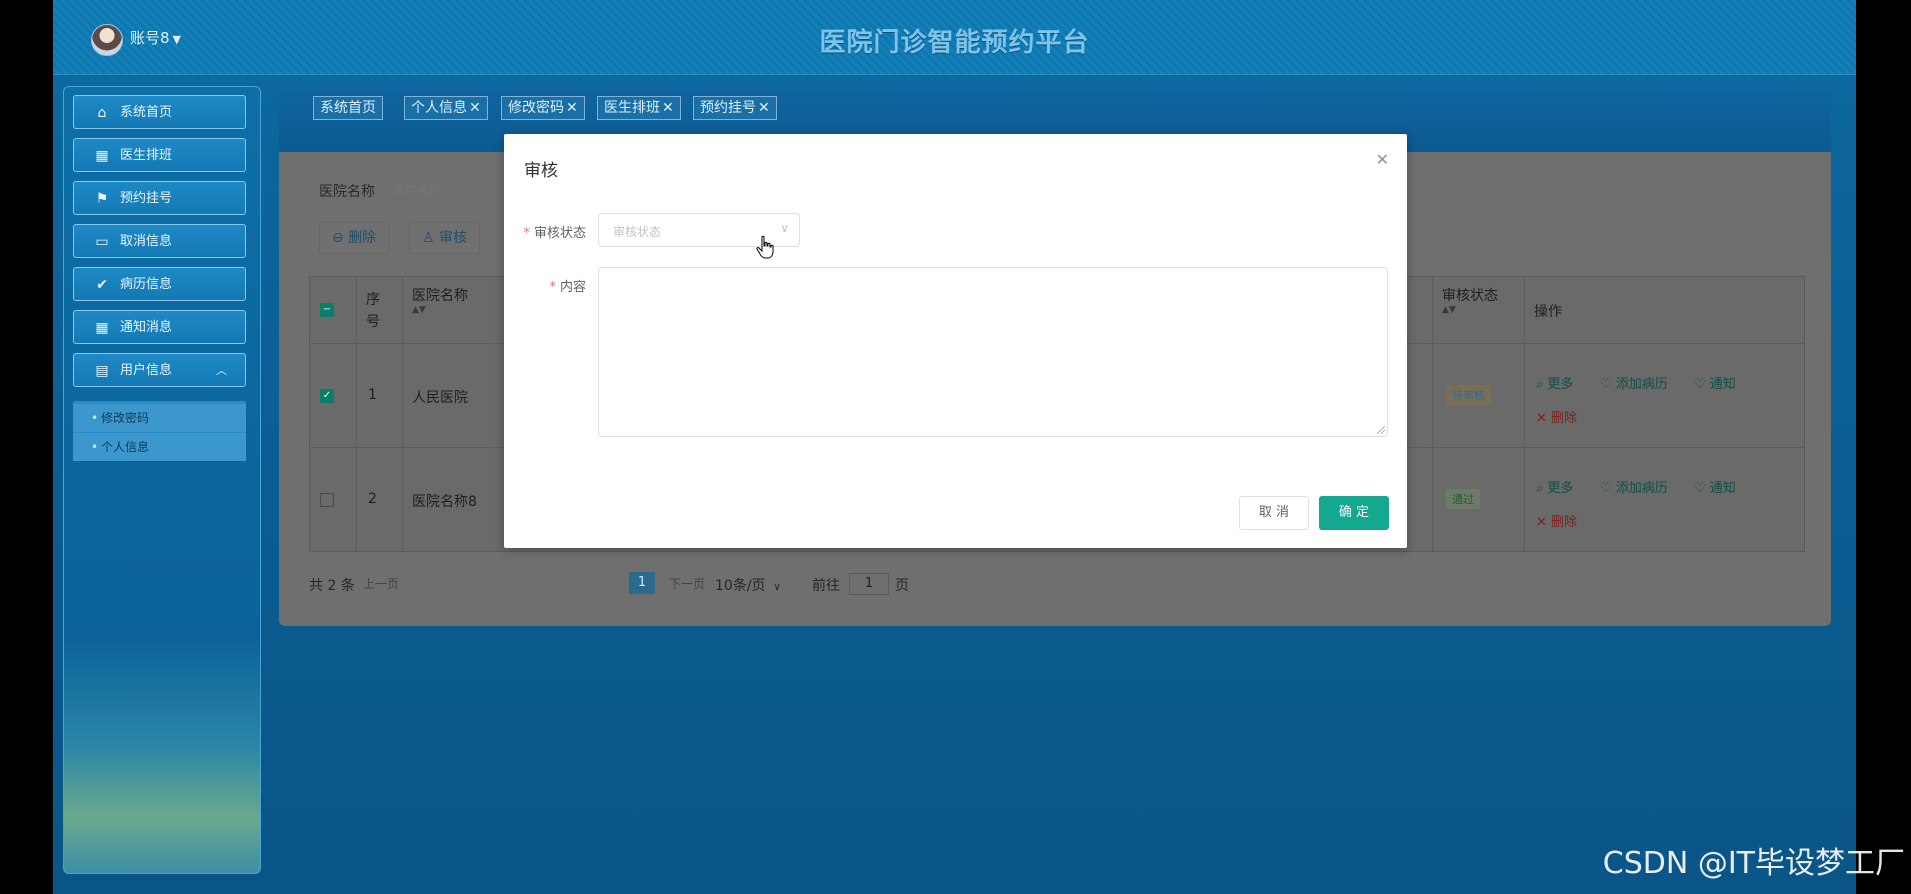  I want to click on search-input, so click(453, 191).